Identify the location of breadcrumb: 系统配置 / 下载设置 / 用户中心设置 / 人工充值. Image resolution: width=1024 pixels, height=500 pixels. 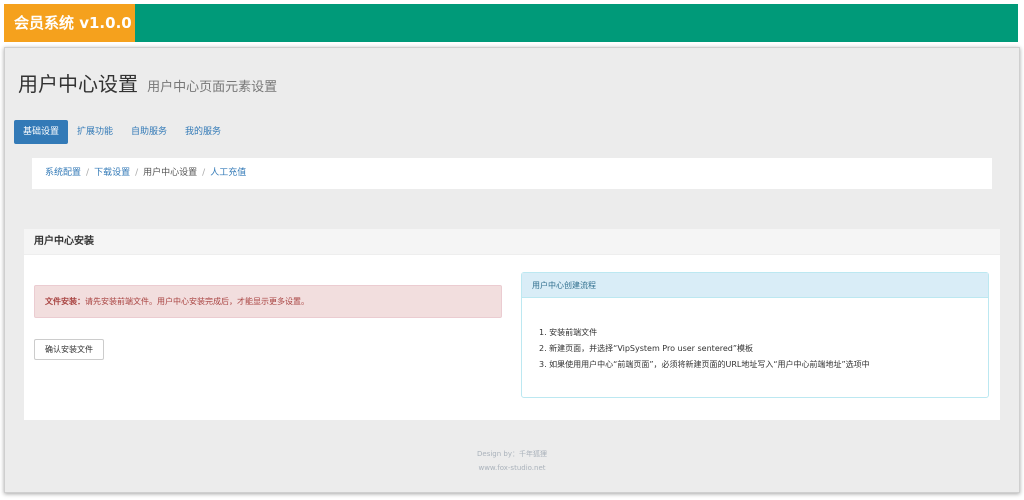
(512, 173).